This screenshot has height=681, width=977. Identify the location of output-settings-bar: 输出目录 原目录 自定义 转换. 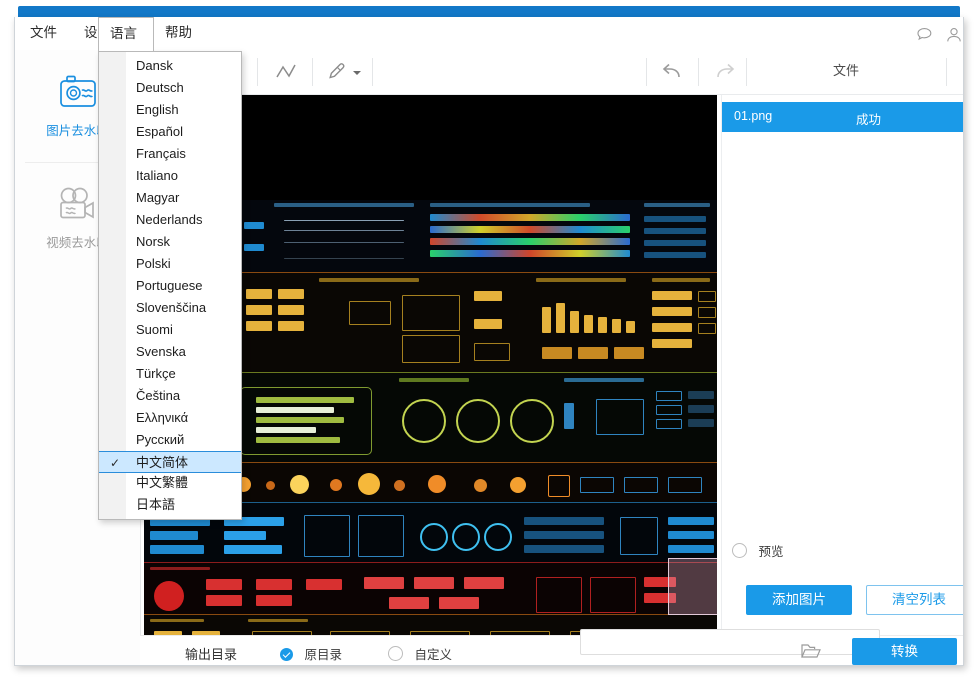
(551, 647).